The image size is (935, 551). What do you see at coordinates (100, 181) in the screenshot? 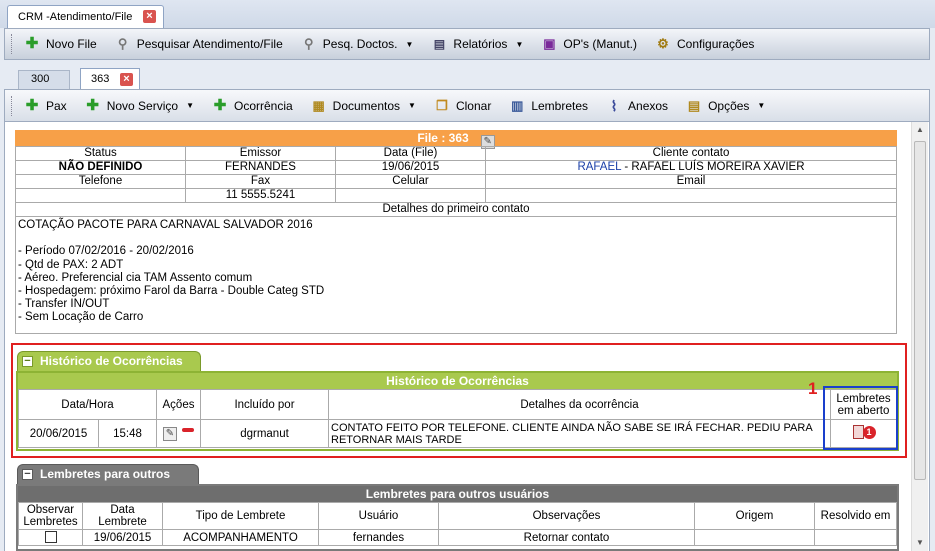
I see `phone-label: Telefone` at bounding box center [100, 181].